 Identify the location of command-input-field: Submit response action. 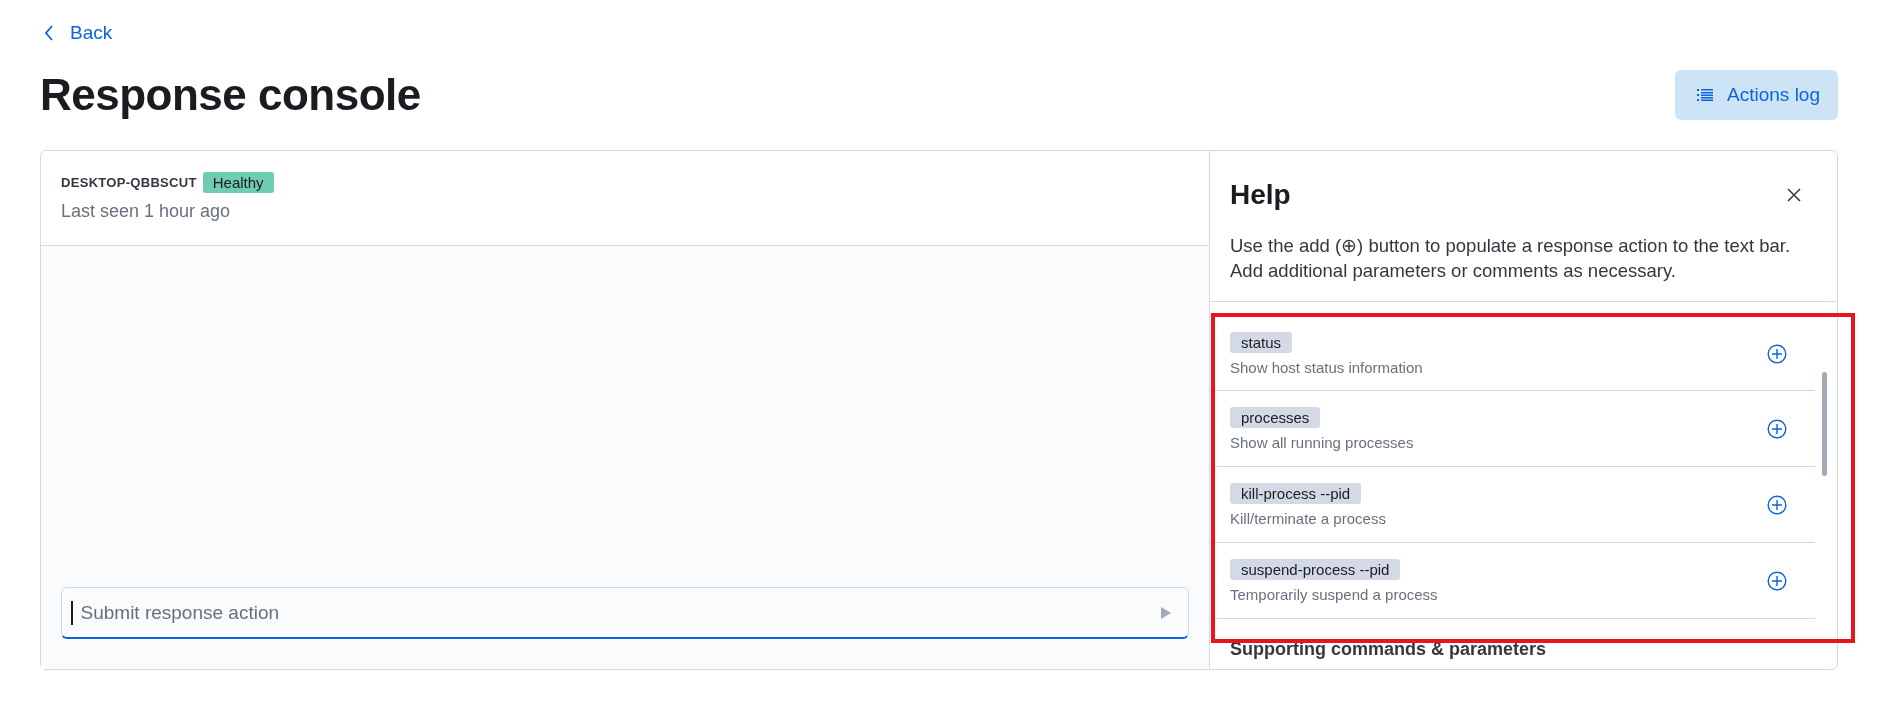
(616, 612).